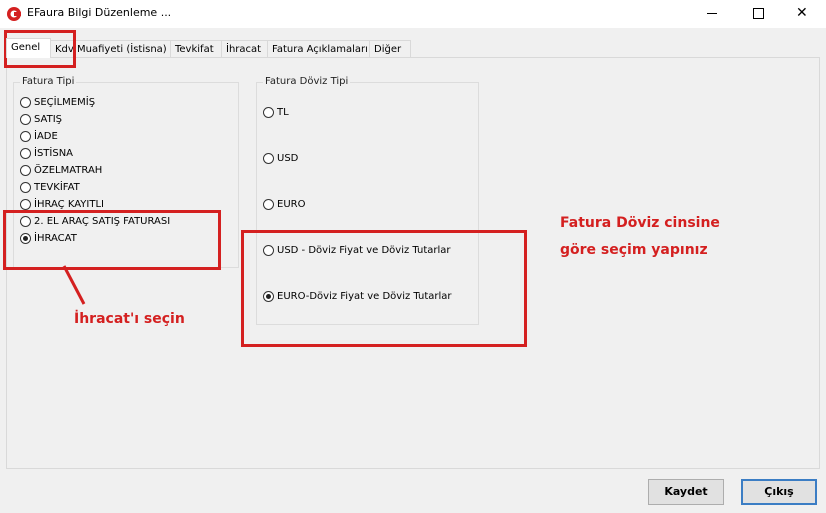  What do you see at coordinates (14, 14) in the screenshot?
I see `efatura-app-icon` at bounding box center [14, 14].